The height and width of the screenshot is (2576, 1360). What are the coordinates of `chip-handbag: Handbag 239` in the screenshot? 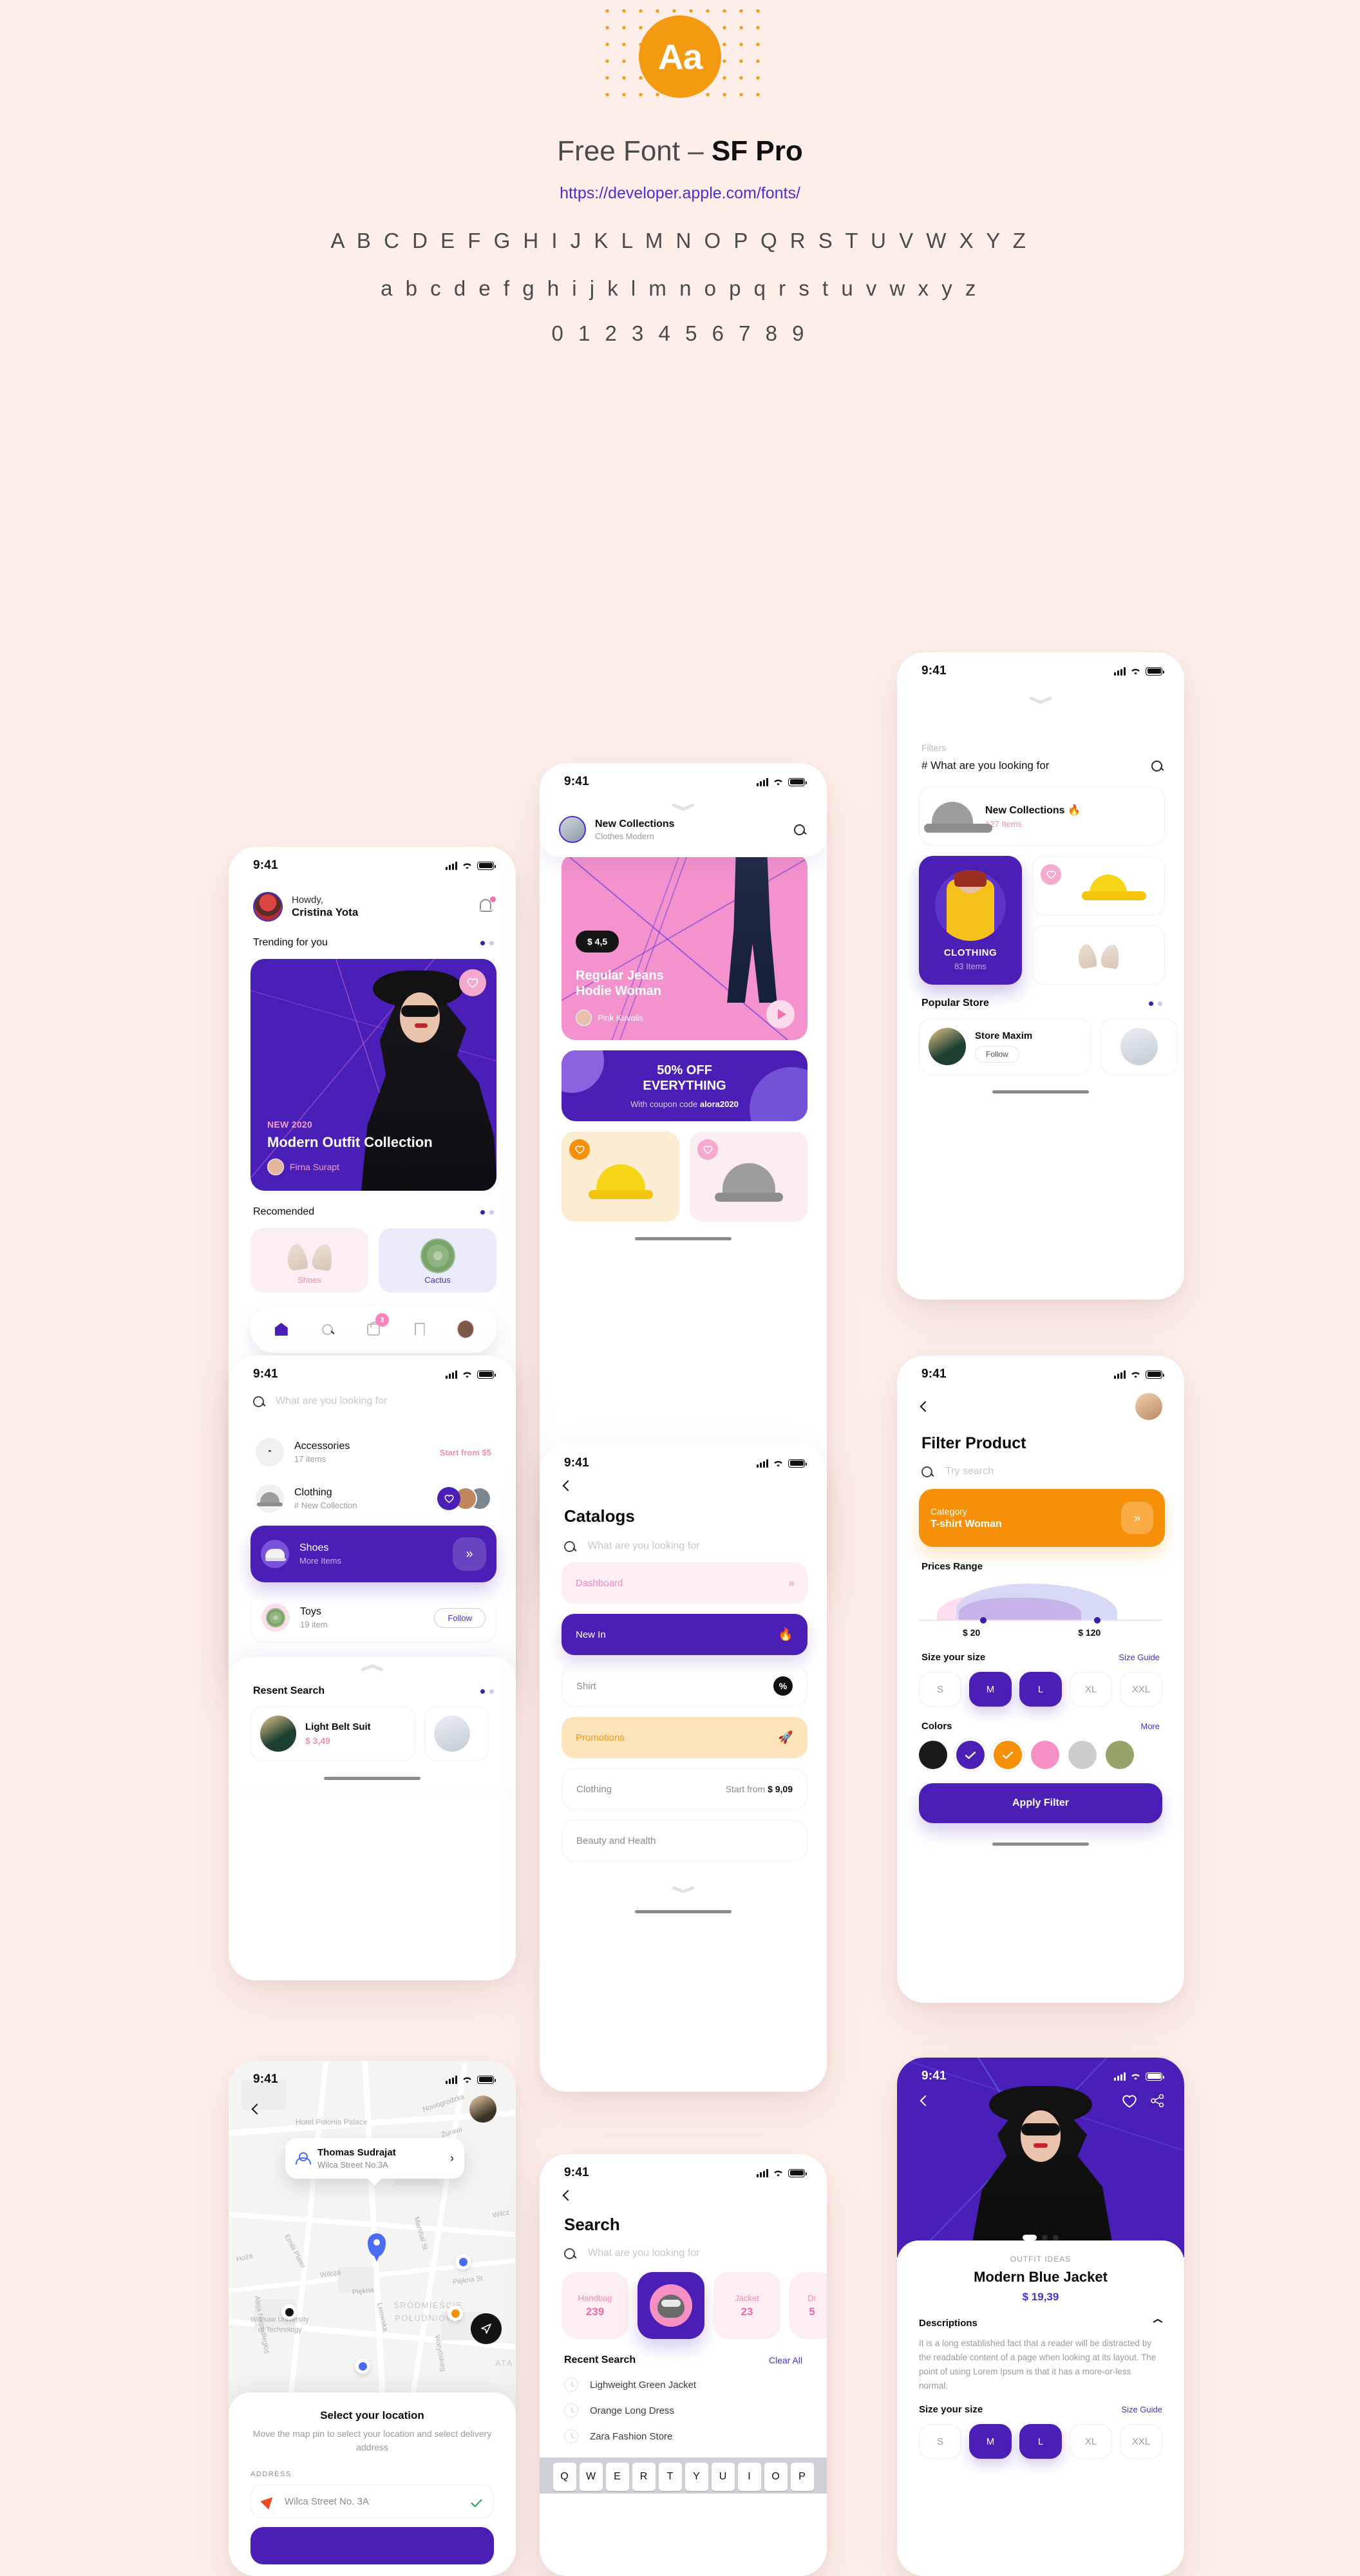 It's located at (595, 2305).